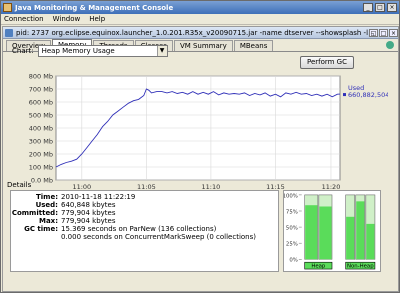 The height and width of the screenshot is (293, 400). I want to click on pool-tick-label: 100%, so click(290, 196).